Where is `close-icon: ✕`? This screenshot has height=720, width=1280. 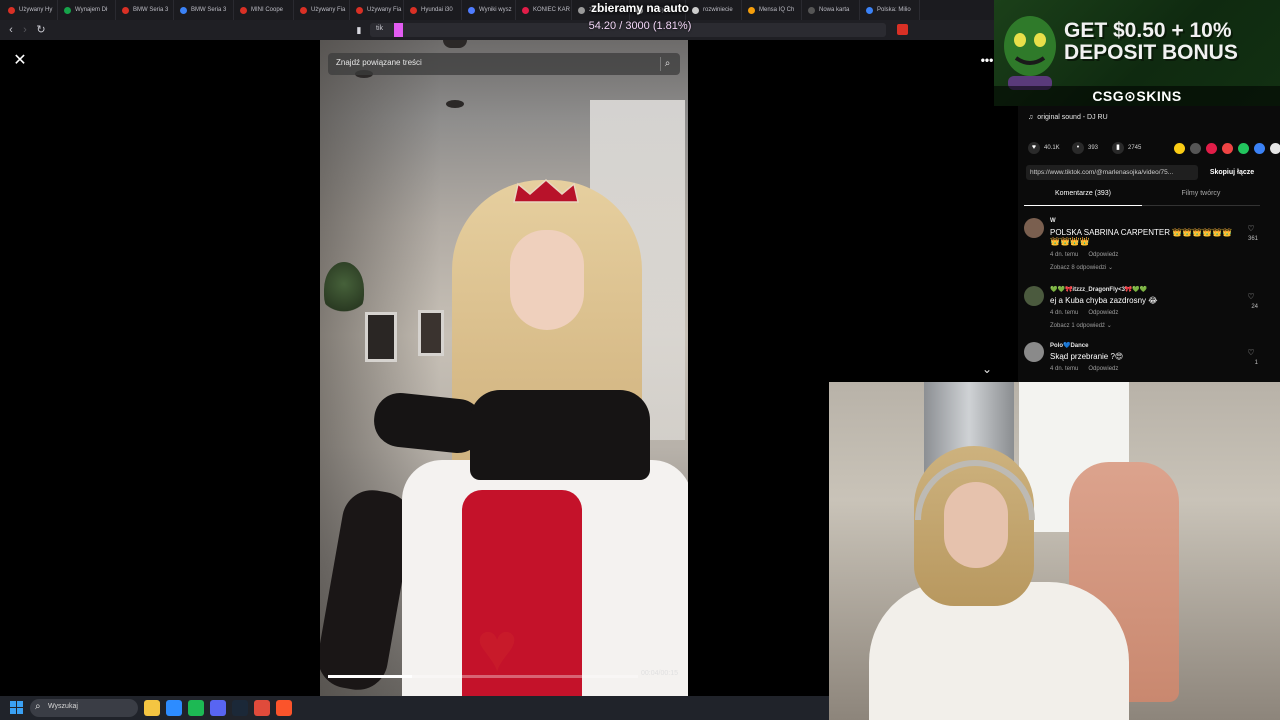
close-icon: ✕ is located at coordinates (20, 61).